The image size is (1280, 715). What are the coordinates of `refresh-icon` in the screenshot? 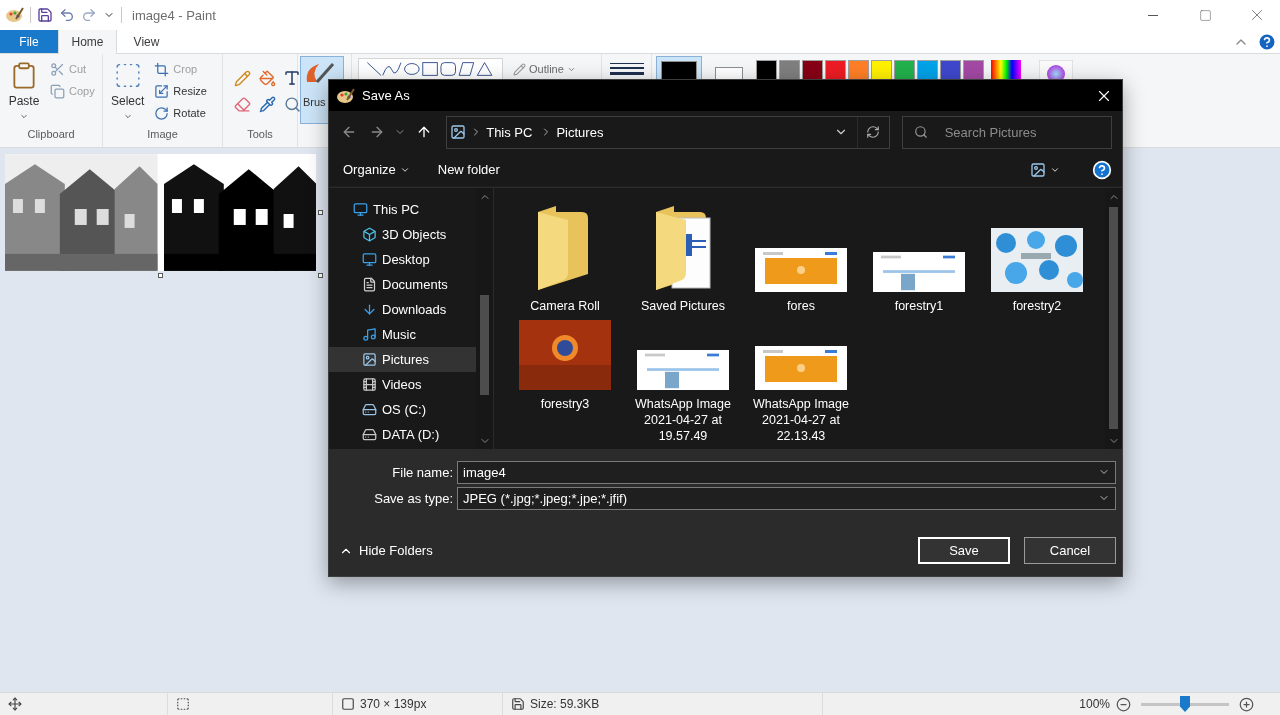 It's located at (873, 132).